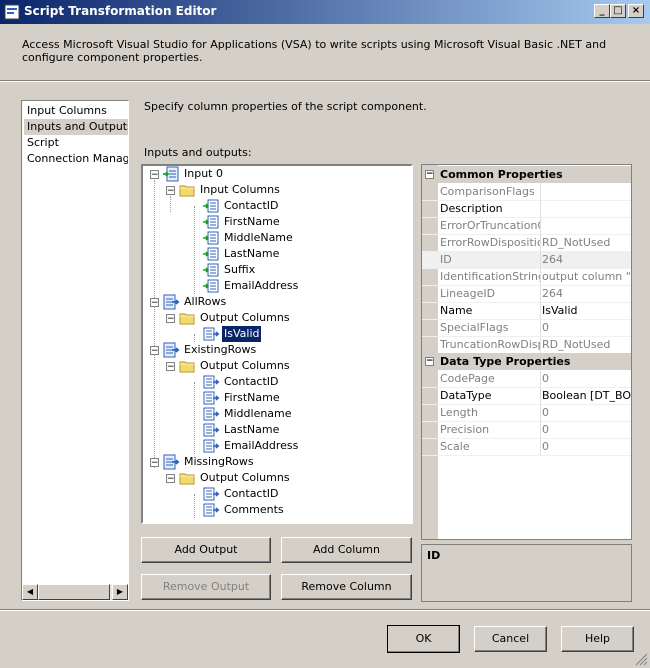  What do you see at coordinates (526, 311) in the screenshot?
I see `property-row: Name IsValid` at bounding box center [526, 311].